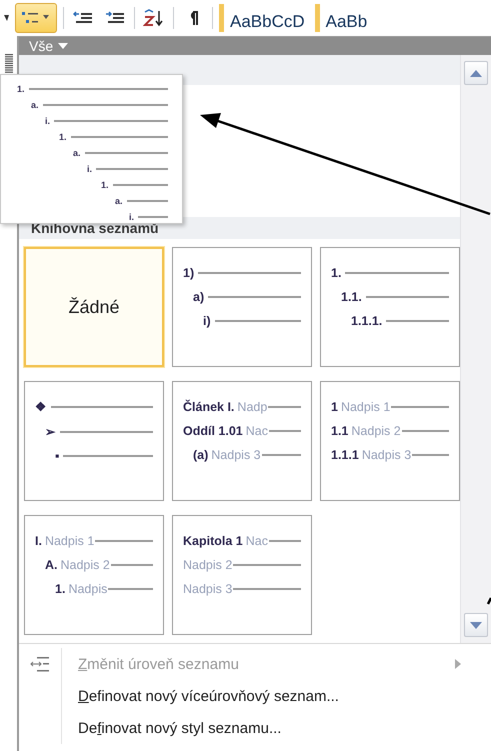 The height and width of the screenshot is (751, 491). I want to click on level-preview-line: 1.1 Nadpis 2, so click(390, 431).